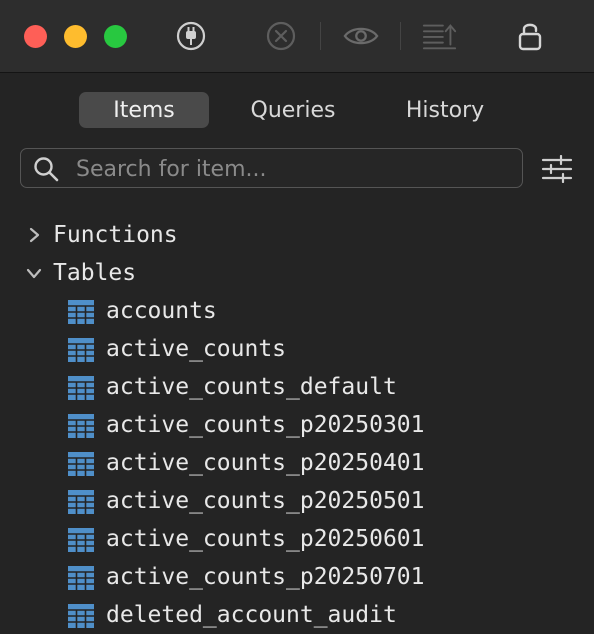 This screenshot has width=594, height=634. Describe the element at coordinates (191, 36) in the screenshot. I see `connect-plug-icon` at that location.